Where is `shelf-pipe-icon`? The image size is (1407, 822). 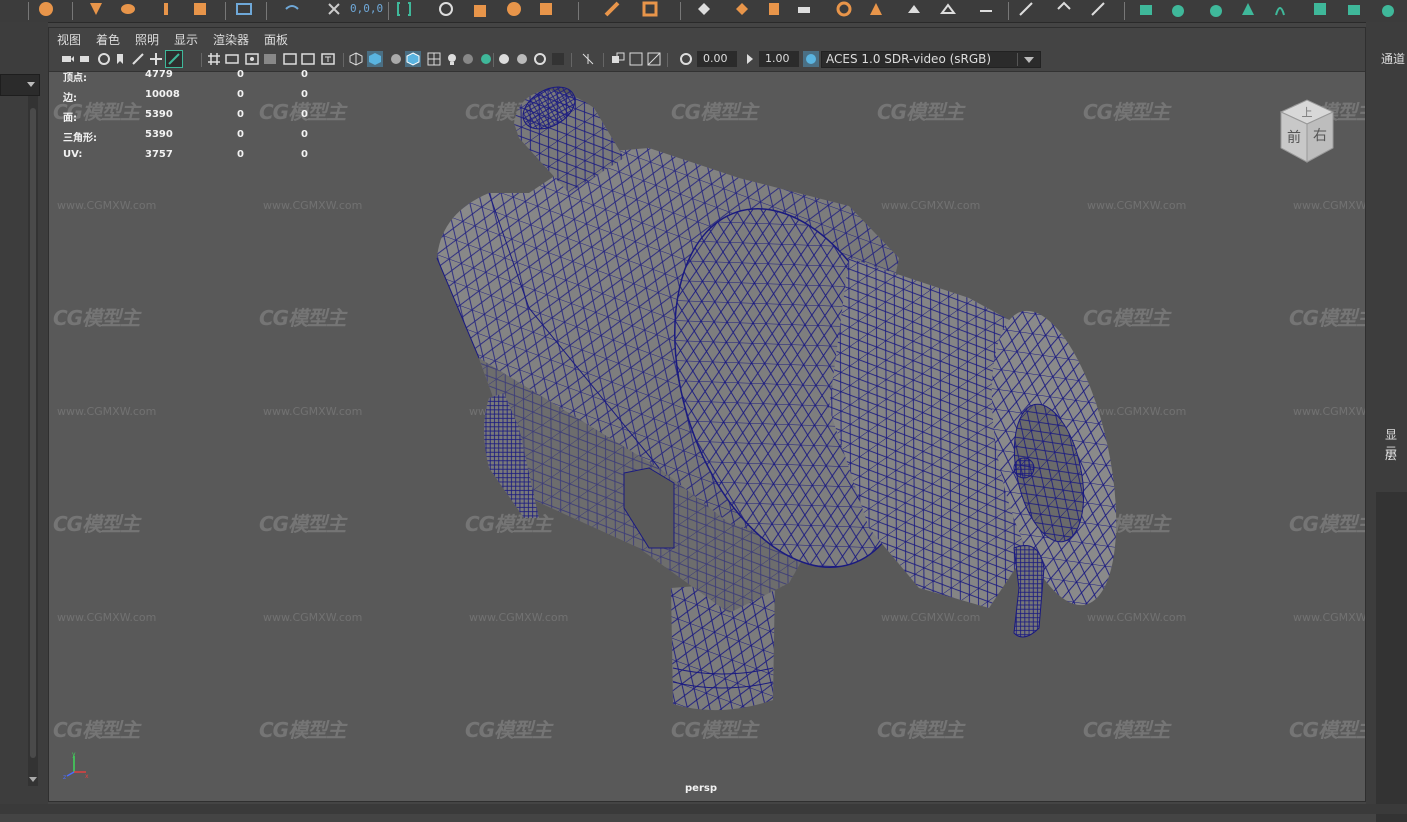 shelf-pipe-icon is located at coordinates (948, 9).